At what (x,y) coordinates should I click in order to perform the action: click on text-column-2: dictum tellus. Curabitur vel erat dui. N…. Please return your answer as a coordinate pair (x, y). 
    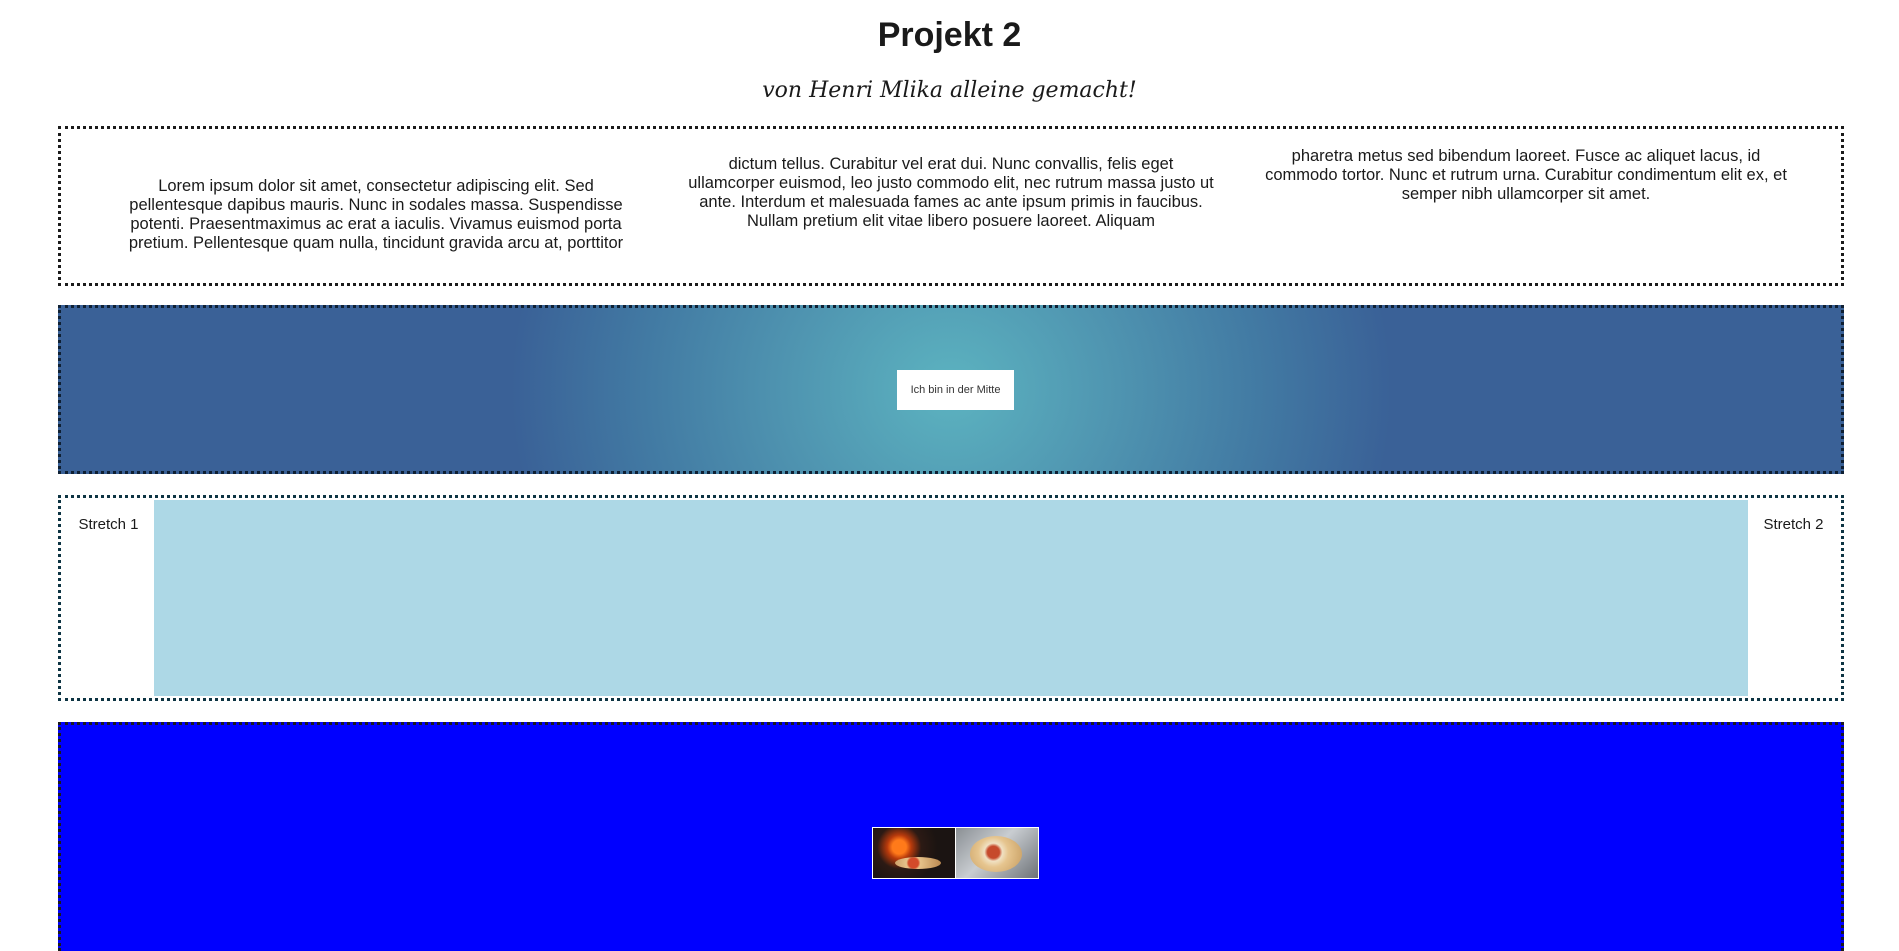
    Looking at the image, I should click on (951, 192).